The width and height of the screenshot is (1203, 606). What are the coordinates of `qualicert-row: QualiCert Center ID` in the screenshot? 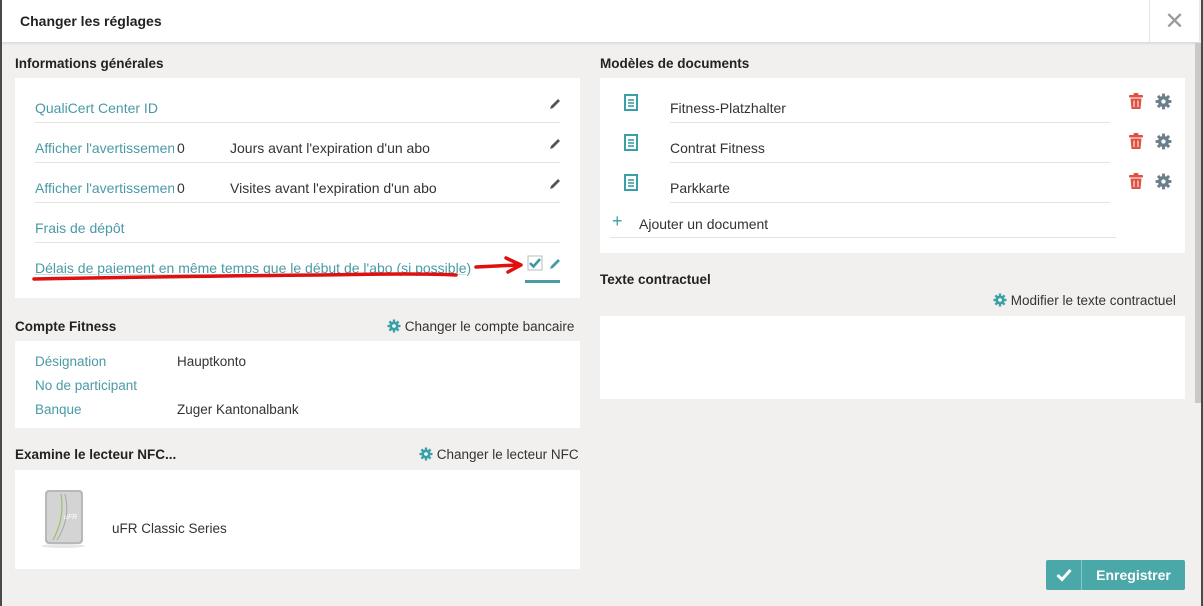 It's located at (297, 103).